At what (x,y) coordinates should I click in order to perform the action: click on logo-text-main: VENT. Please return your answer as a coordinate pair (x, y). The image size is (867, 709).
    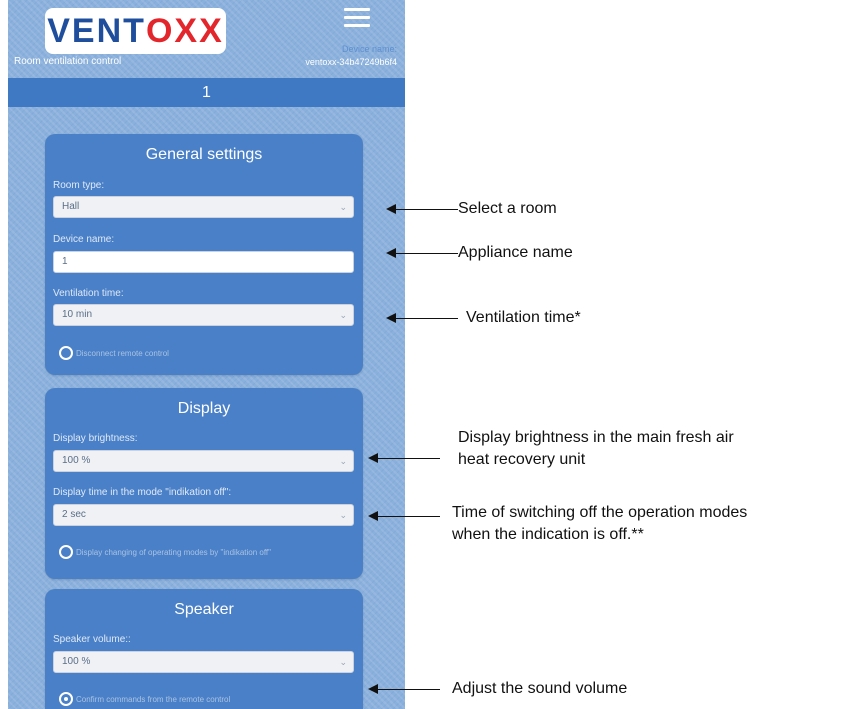
    Looking at the image, I should click on (96, 30).